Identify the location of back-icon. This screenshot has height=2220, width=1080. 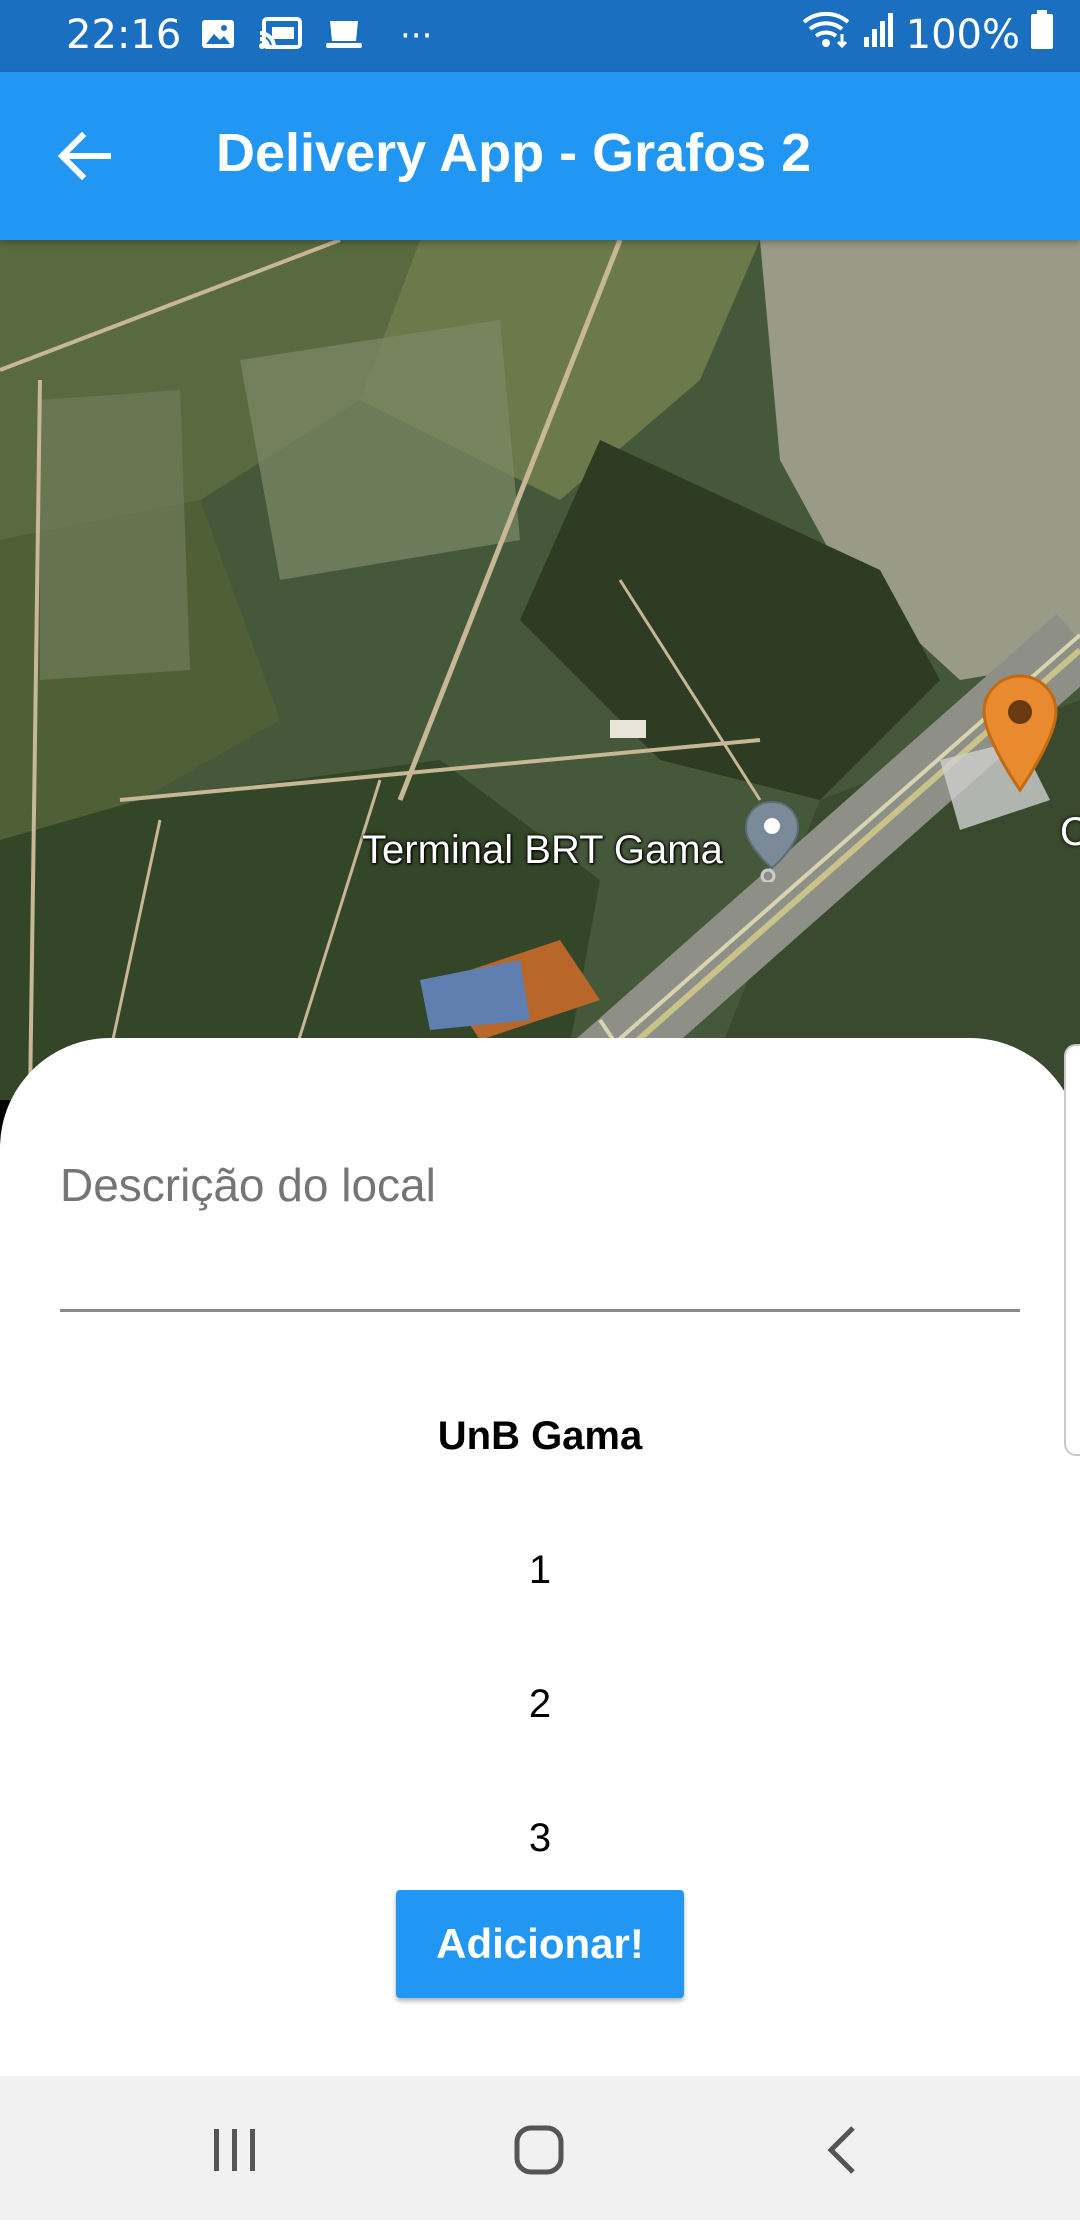
(841, 2150).